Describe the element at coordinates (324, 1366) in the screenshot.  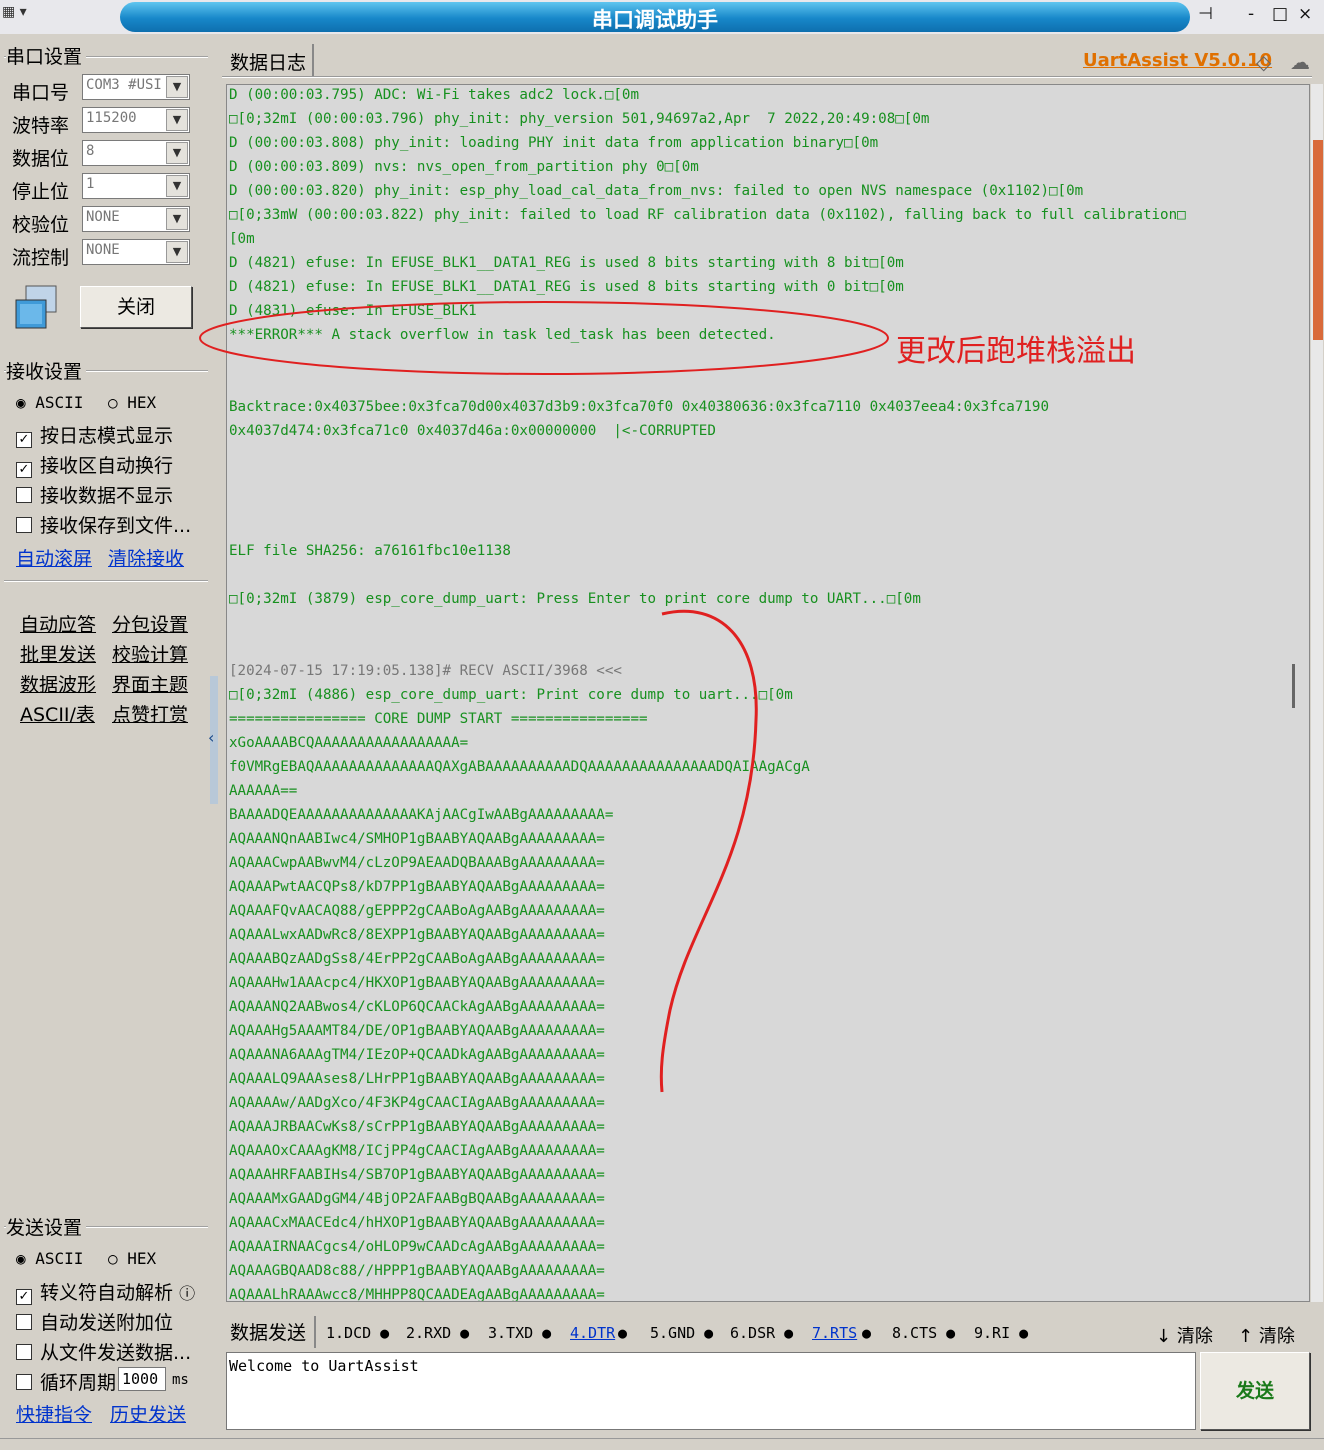
I see `send-text: Welcome to UartAssist` at that location.